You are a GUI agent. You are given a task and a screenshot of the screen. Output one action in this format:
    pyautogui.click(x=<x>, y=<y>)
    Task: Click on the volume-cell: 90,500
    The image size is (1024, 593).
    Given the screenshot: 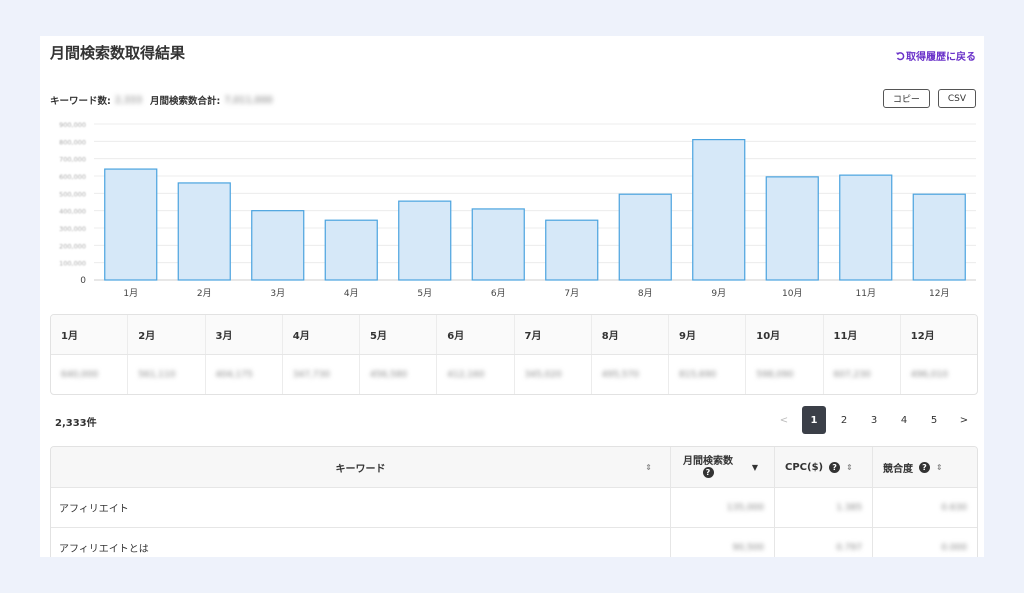 What is the action you would take?
    pyautogui.click(x=723, y=542)
    